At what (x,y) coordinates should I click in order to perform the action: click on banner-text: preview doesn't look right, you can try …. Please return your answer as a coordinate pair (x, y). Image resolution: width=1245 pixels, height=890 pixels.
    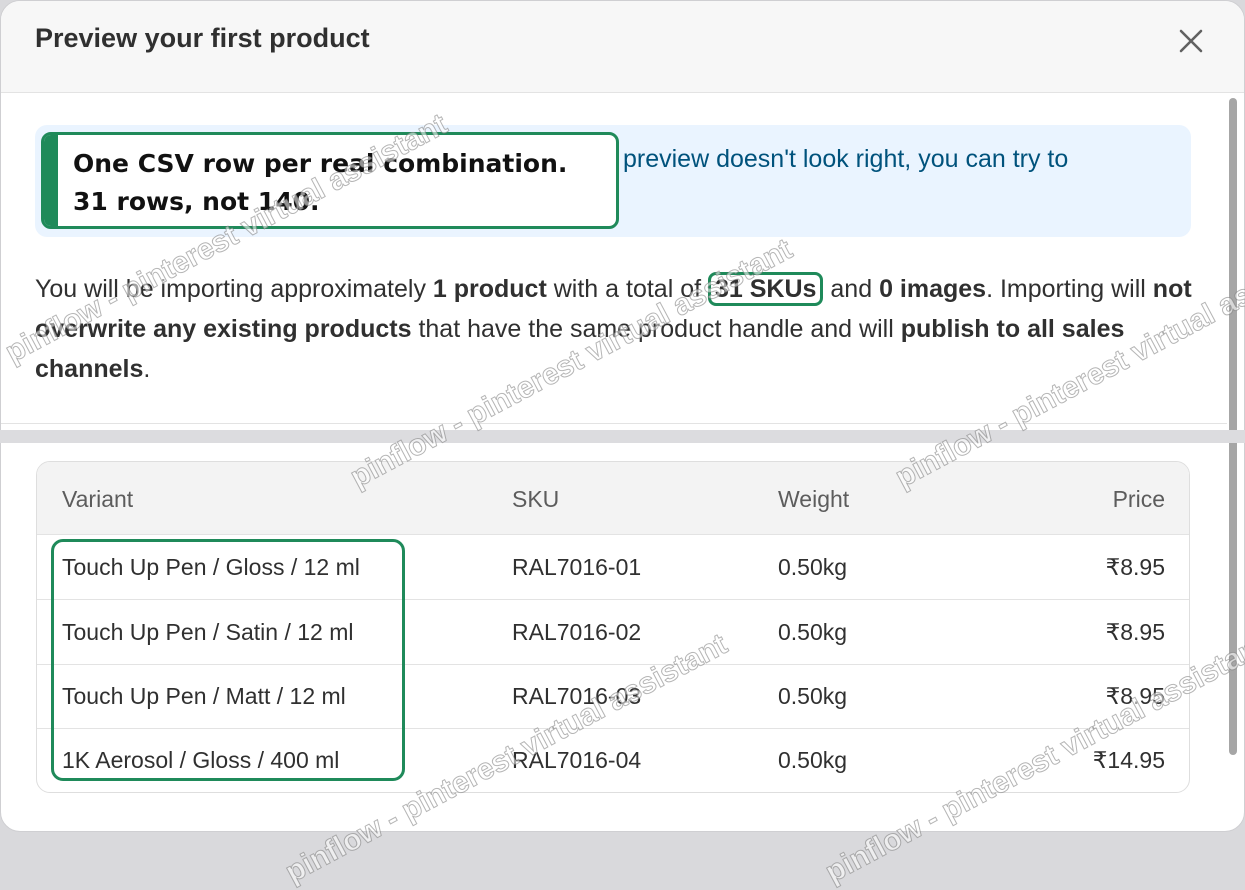
    Looking at the image, I should click on (846, 159).